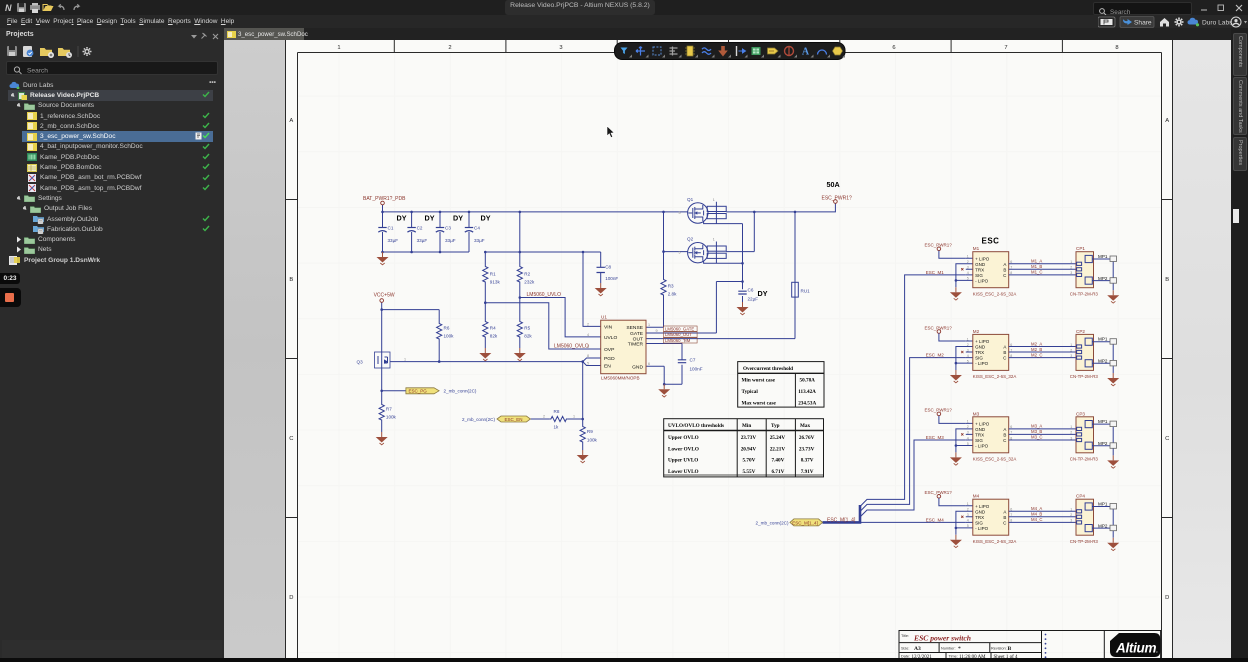 The height and width of the screenshot is (662, 1248). Describe the element at coordinates (690, 239) in the screenshot. I see `svg-text: Q2` at that location.